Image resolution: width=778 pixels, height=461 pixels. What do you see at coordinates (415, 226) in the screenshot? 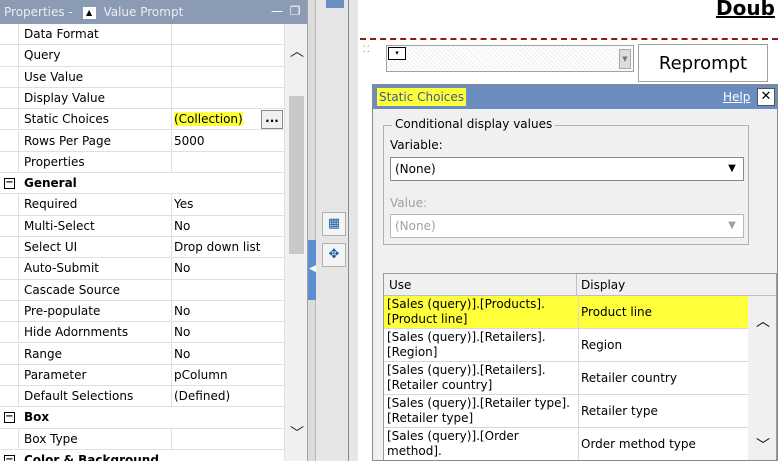
I see `value-select-value: (None)` at bounding box center [415, 226].